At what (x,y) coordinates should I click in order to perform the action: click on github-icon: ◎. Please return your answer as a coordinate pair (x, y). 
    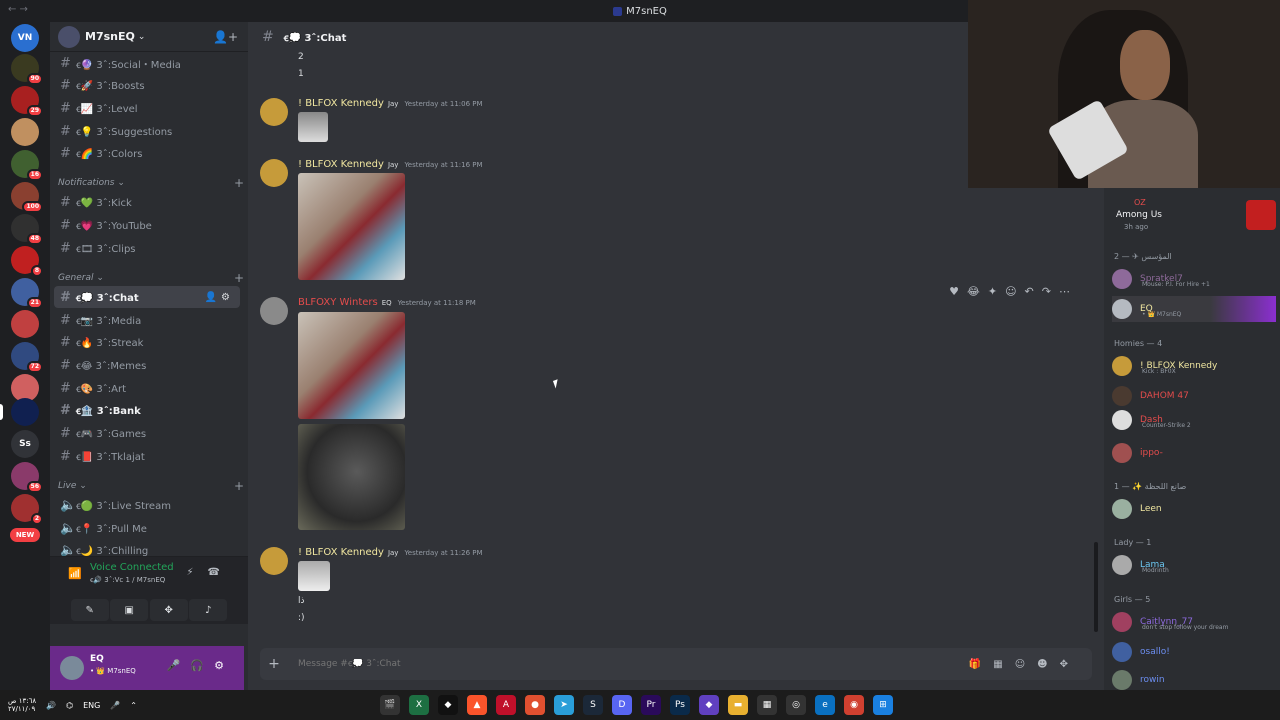
    Looking at the image, I should click on (796, 705).